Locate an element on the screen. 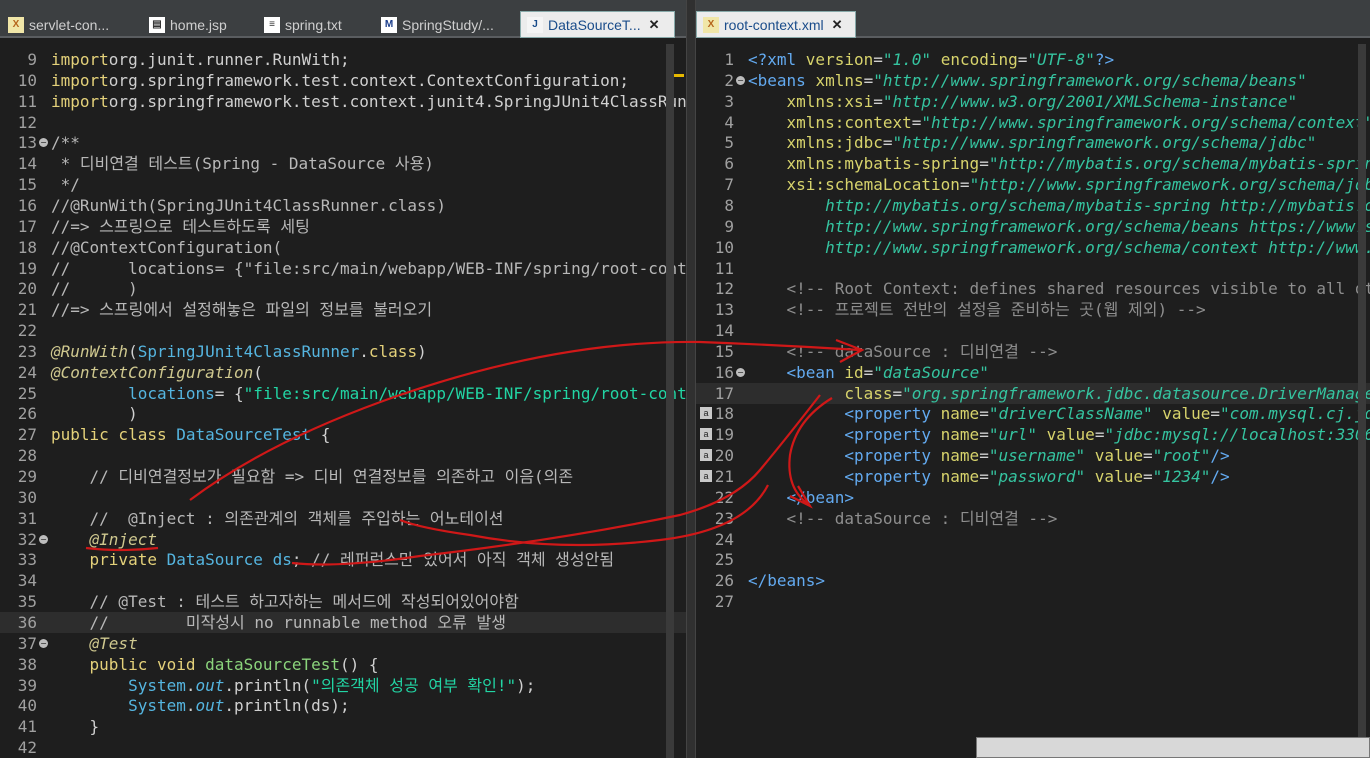  xml-code-line: 15 <!-- dataSource : 디비연결 --> is located at coordinates (1033, 351).